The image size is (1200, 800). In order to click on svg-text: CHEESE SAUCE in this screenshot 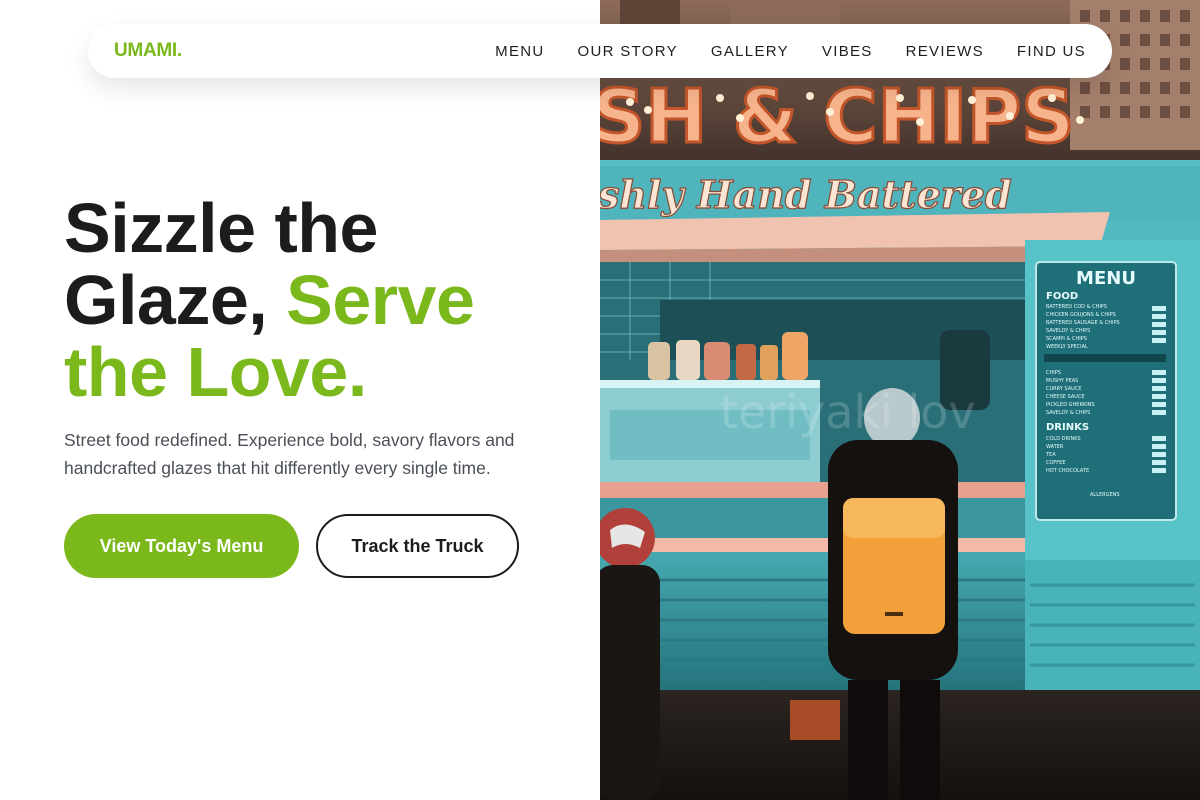, I will do `click(1065, 397)`.